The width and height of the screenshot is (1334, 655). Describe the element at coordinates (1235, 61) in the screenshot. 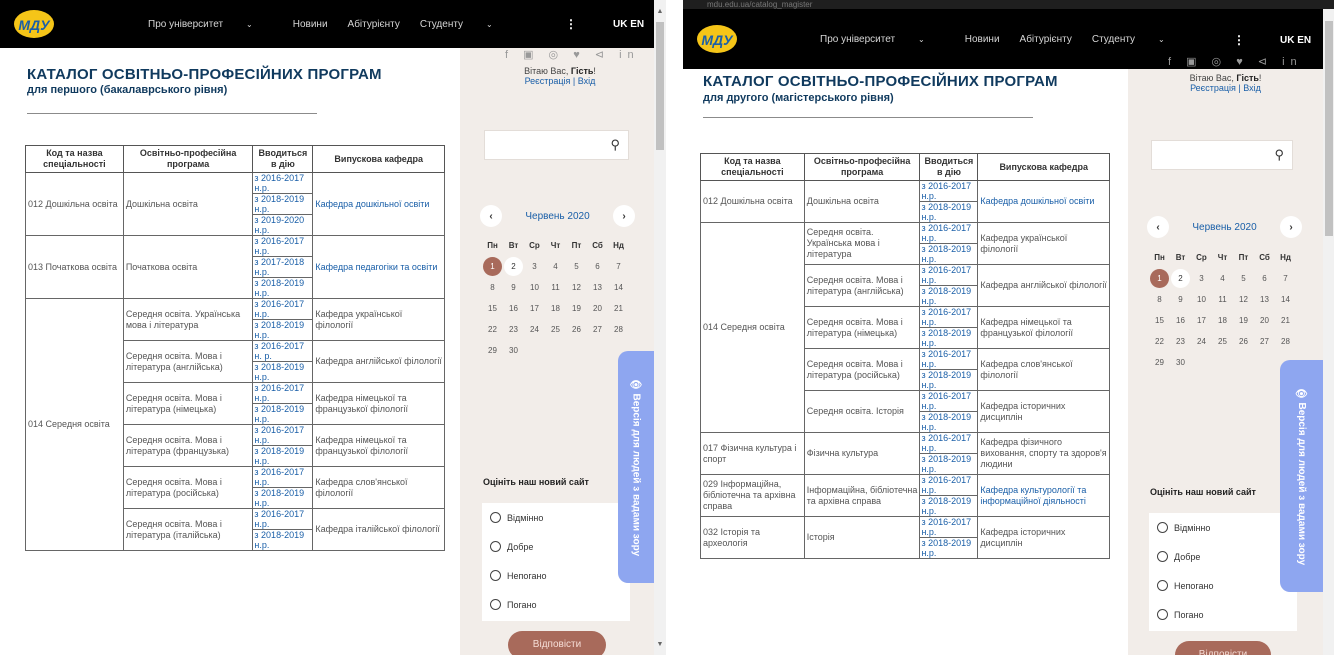

I see `social-icons: f ▣ ◎ ♥ ⊲ in` at that location.